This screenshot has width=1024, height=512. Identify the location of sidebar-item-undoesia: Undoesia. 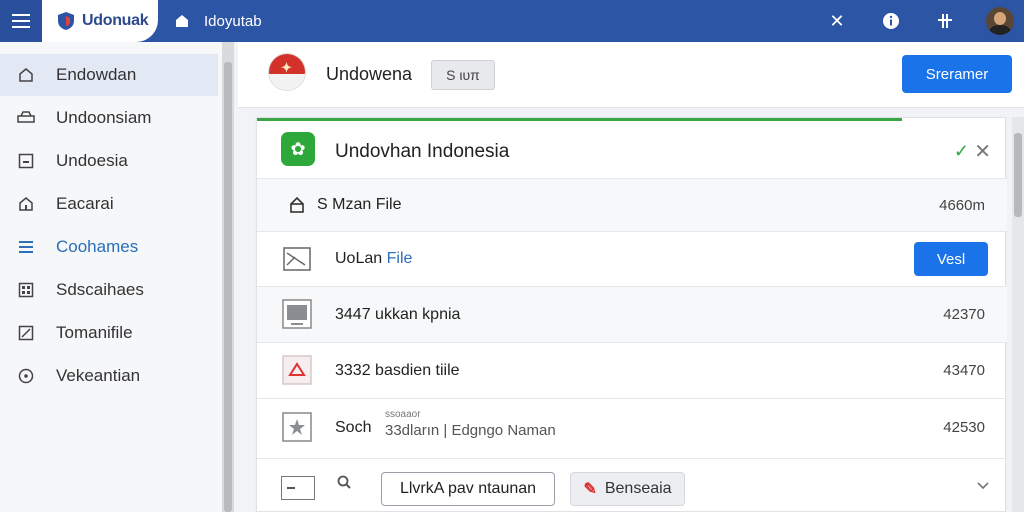
(109, 161).